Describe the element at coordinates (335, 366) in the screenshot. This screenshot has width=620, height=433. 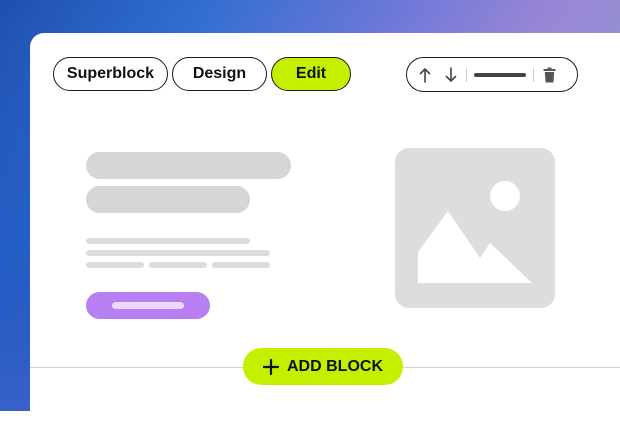
I see `add-block-label: ADD BLOCK` at that location.